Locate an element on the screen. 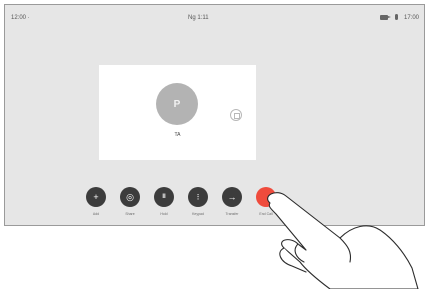 This screenshot has width=427, height=289. add-control: + Add is located at coordinates (96, 201).